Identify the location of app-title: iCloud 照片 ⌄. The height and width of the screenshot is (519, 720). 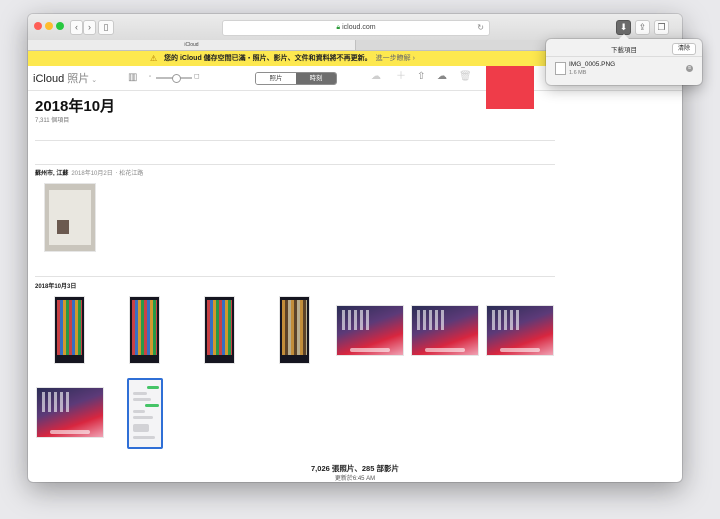
(65, 78).